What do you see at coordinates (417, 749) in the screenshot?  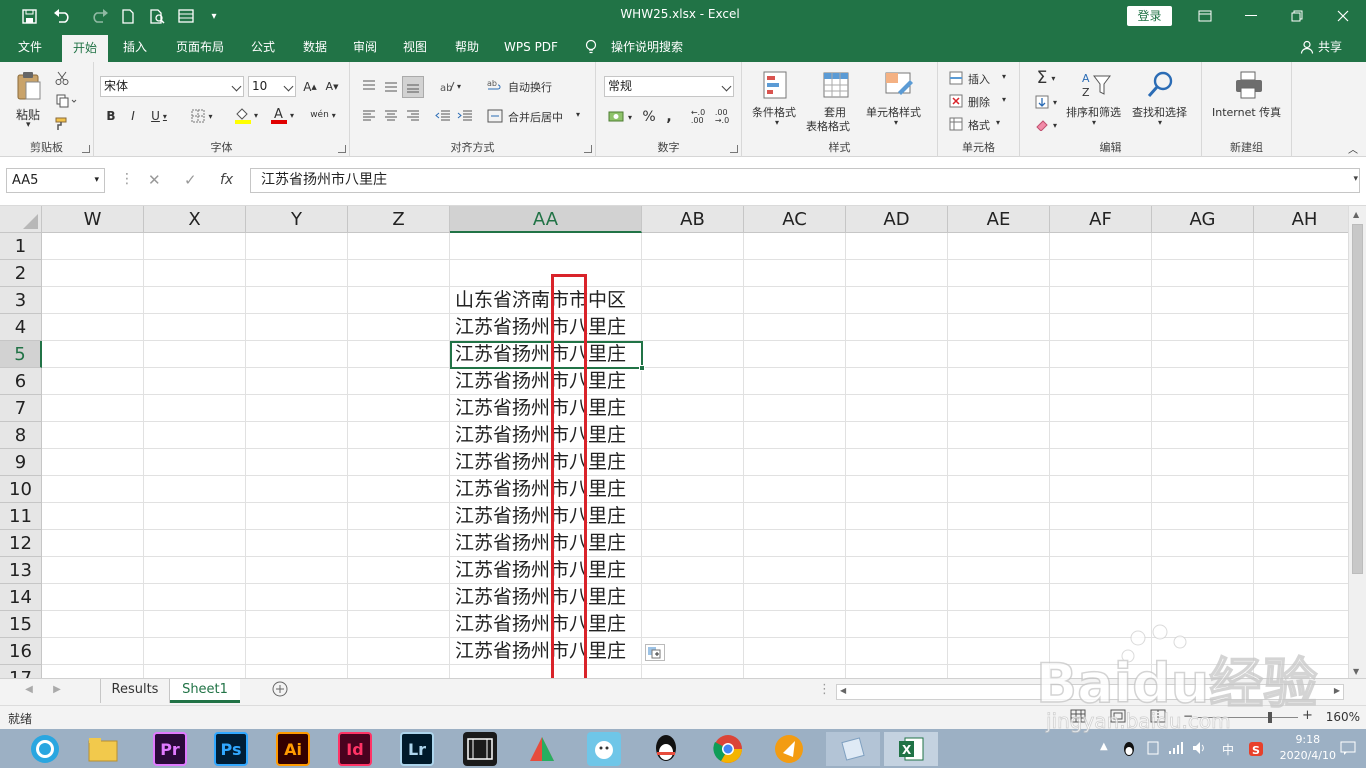 I see `lightroom-icon: Lr` at bounding box center [417, 749].